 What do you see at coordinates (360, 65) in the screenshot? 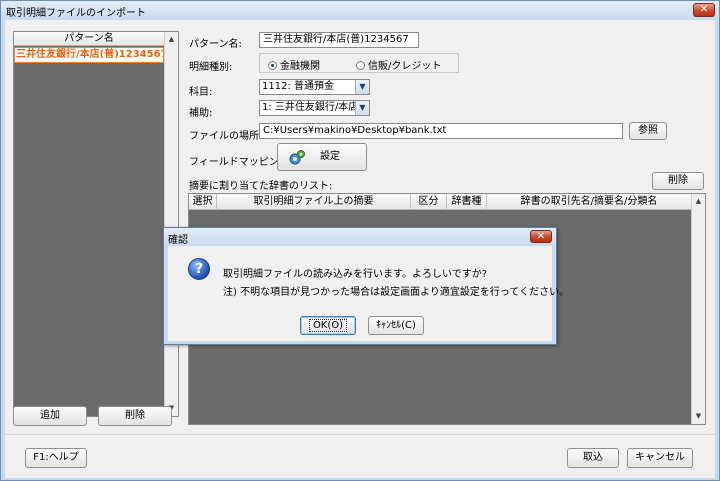
I see `radio-unselected-icon` at bounding box center [360, 65].